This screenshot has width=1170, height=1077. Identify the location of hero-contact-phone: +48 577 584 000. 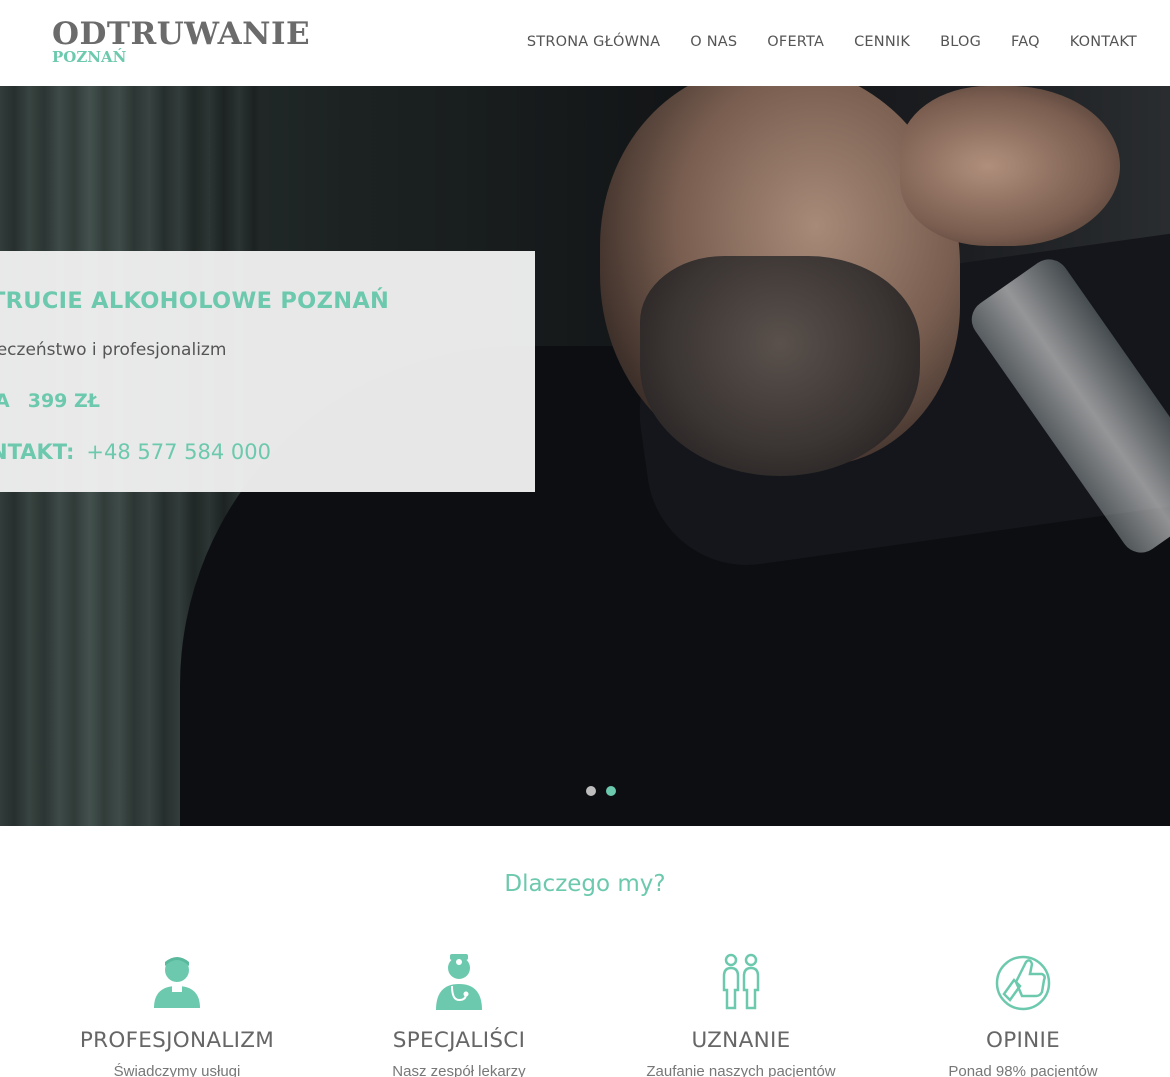
(178, 452).